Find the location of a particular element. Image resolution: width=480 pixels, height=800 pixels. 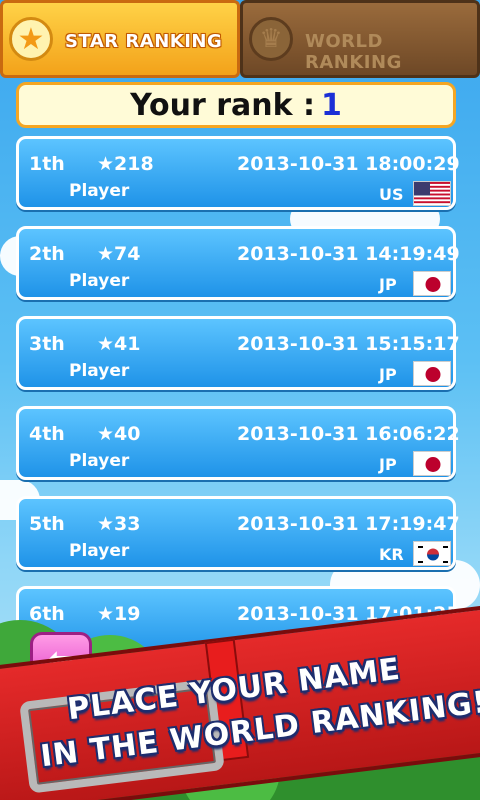

ranking-row: 5th ★33 2013-10-31 17:19:47 Player KR is located at coordinates (238, 533).